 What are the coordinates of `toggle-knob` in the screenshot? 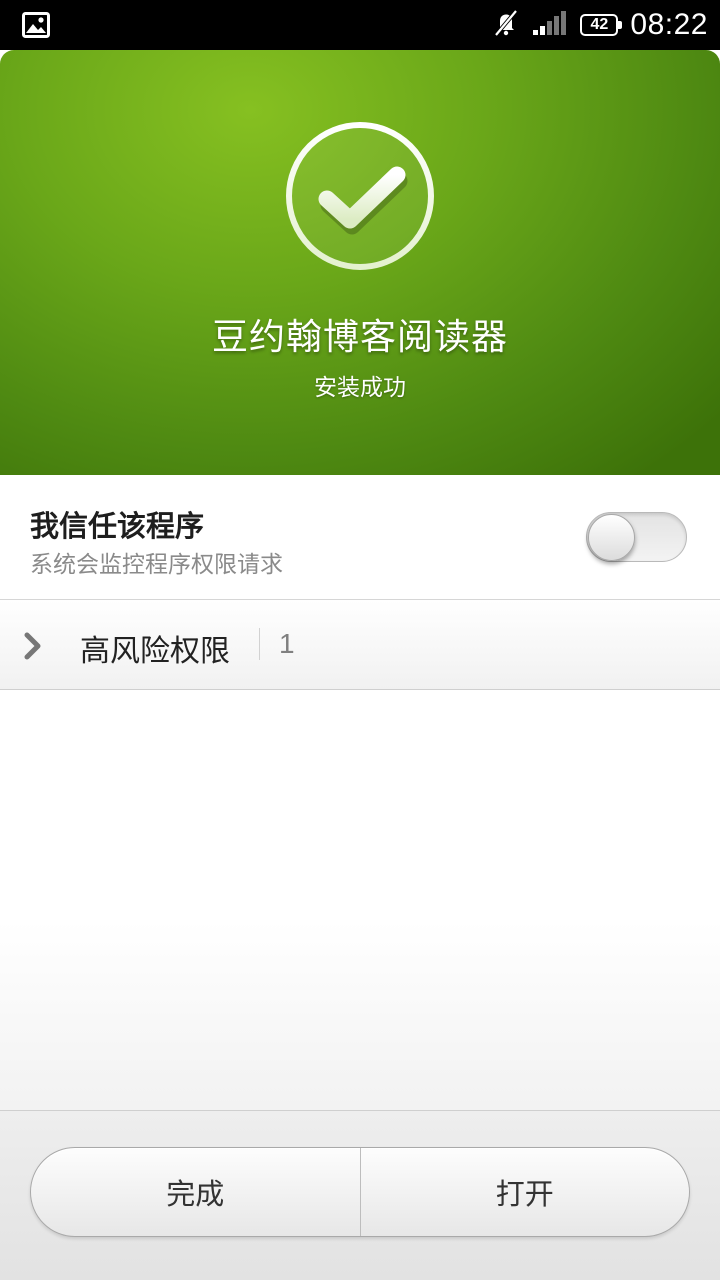 It's located at (611, 537).